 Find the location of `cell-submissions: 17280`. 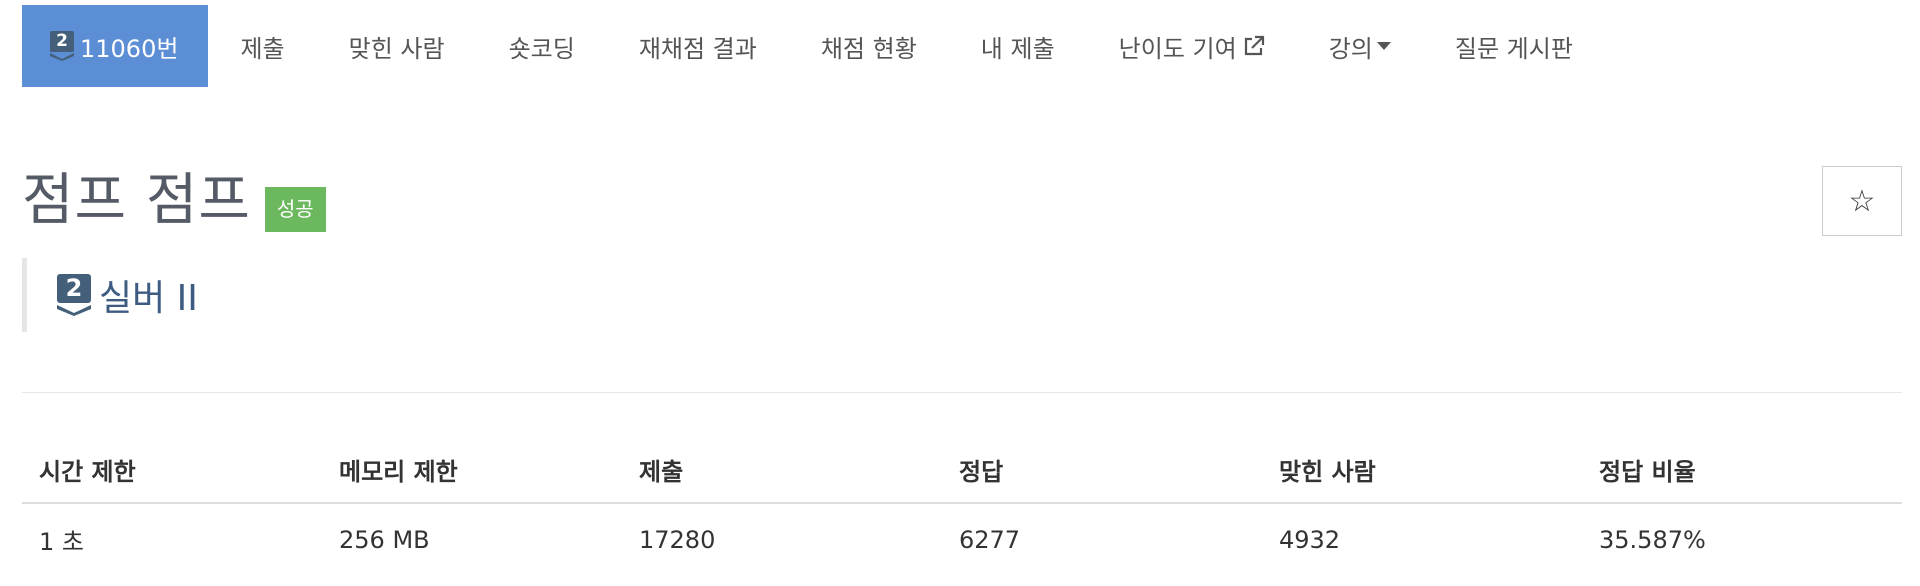

cell-submissions: 17280 is located at coordinates (677, 539).